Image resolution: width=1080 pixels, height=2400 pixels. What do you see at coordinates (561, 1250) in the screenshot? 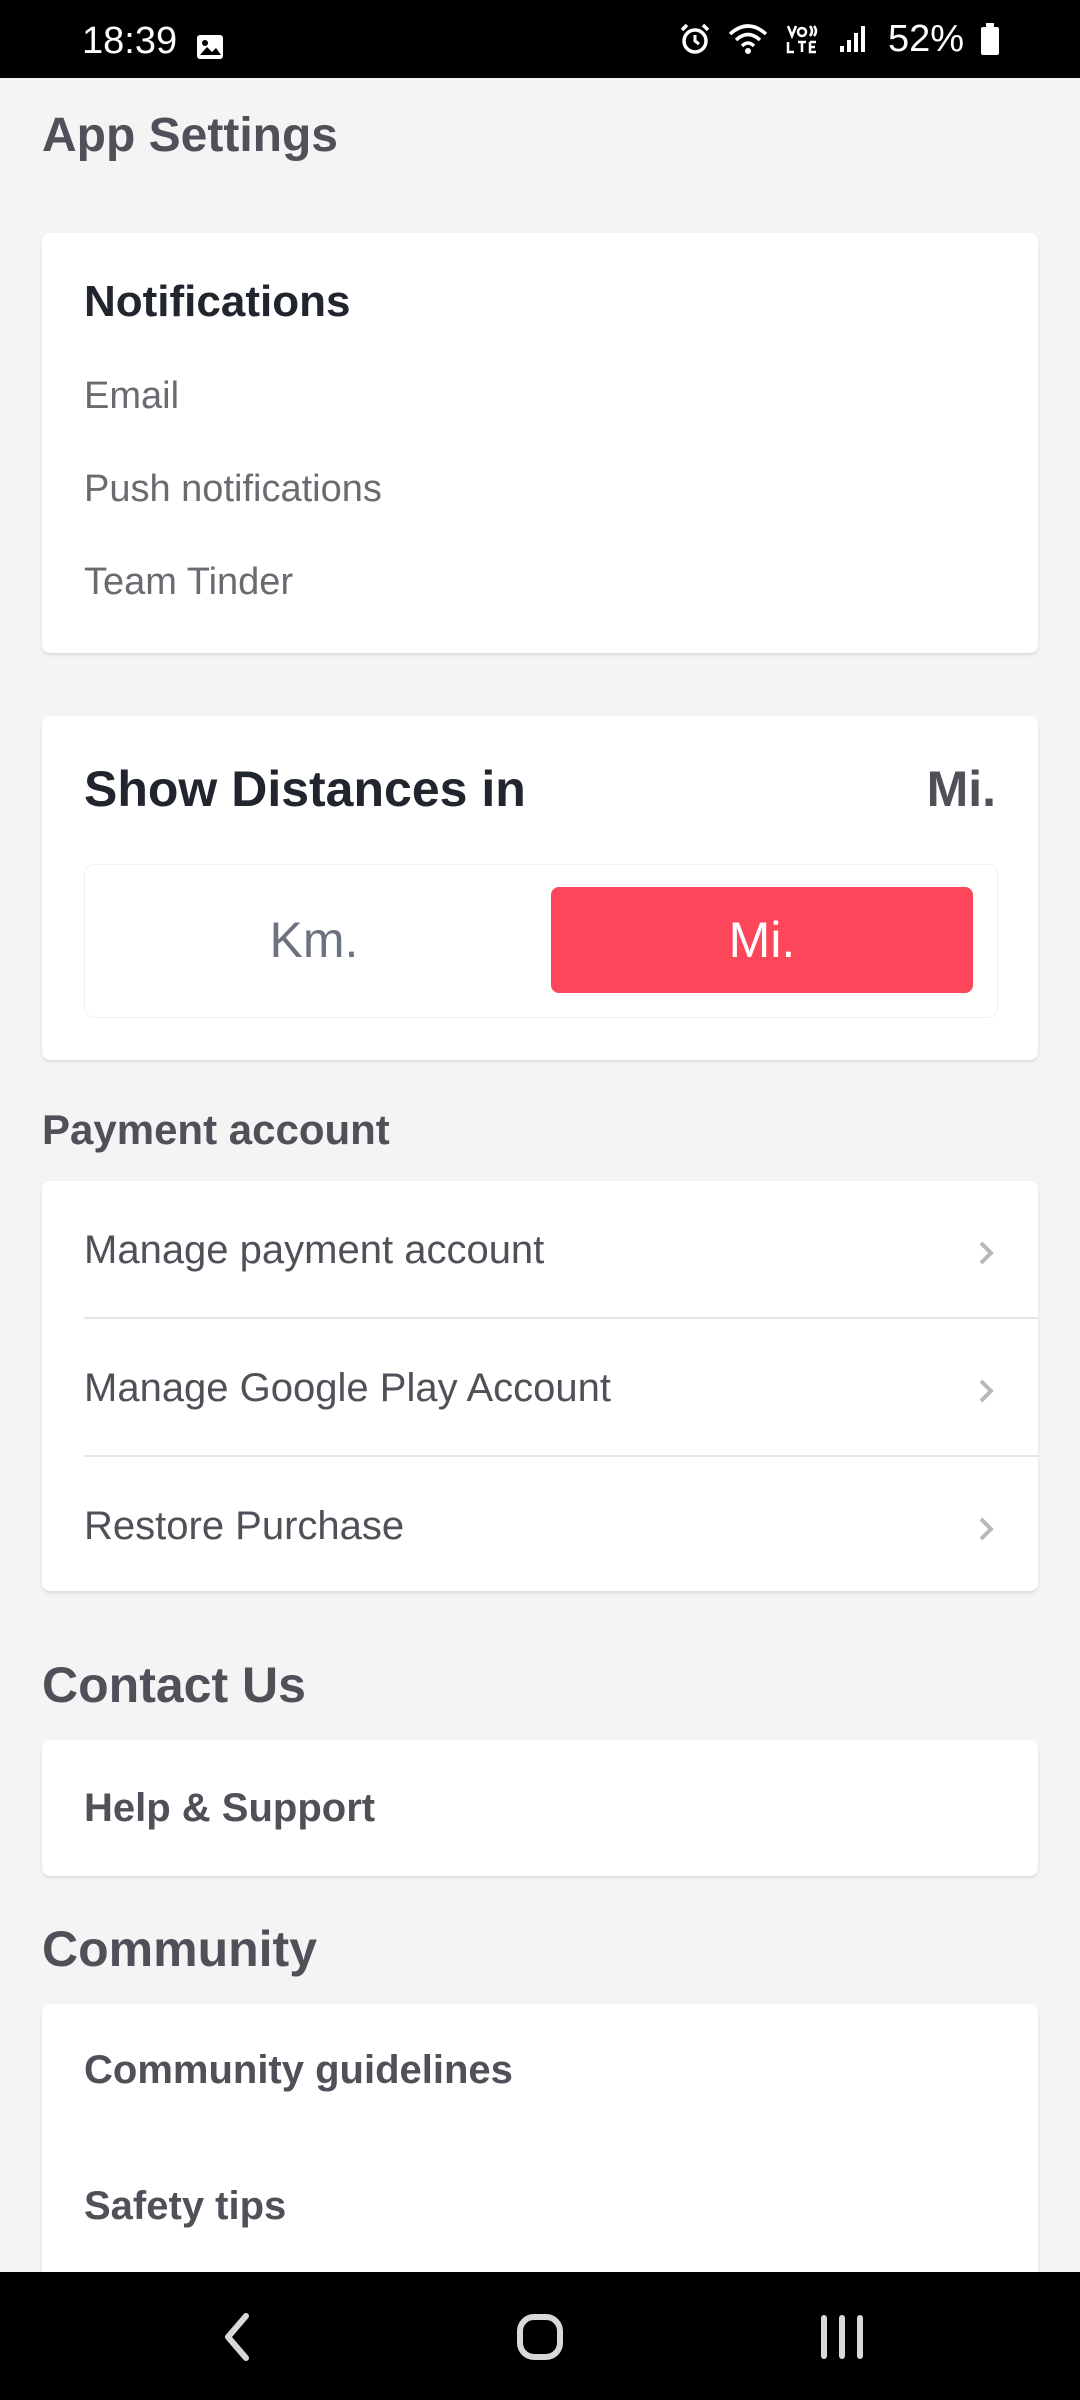
I see `manage-payment-account-row: Manage payment account` at bounding box center [561, 1250].